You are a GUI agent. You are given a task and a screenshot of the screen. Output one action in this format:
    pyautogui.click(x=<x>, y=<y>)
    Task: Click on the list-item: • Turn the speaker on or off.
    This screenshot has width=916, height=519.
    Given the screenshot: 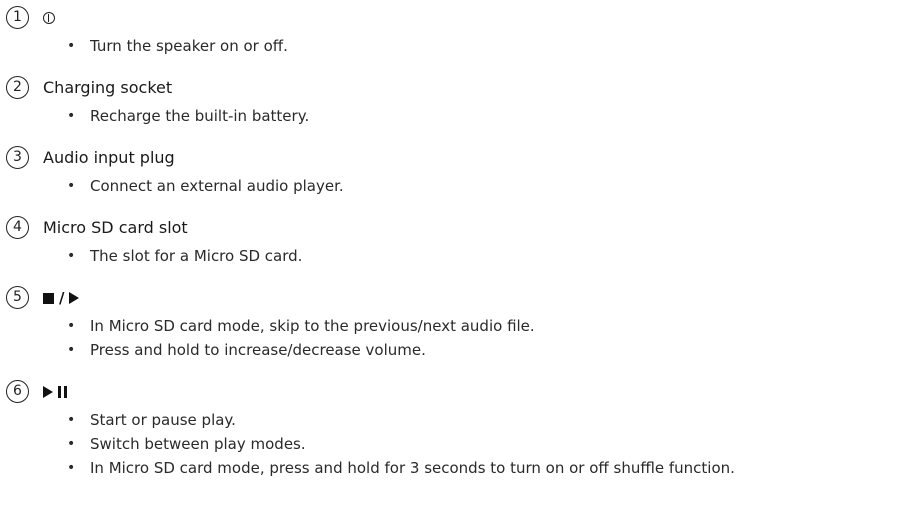 What is the action you would take?
    pyautogui.click(x=458, y=46)
    